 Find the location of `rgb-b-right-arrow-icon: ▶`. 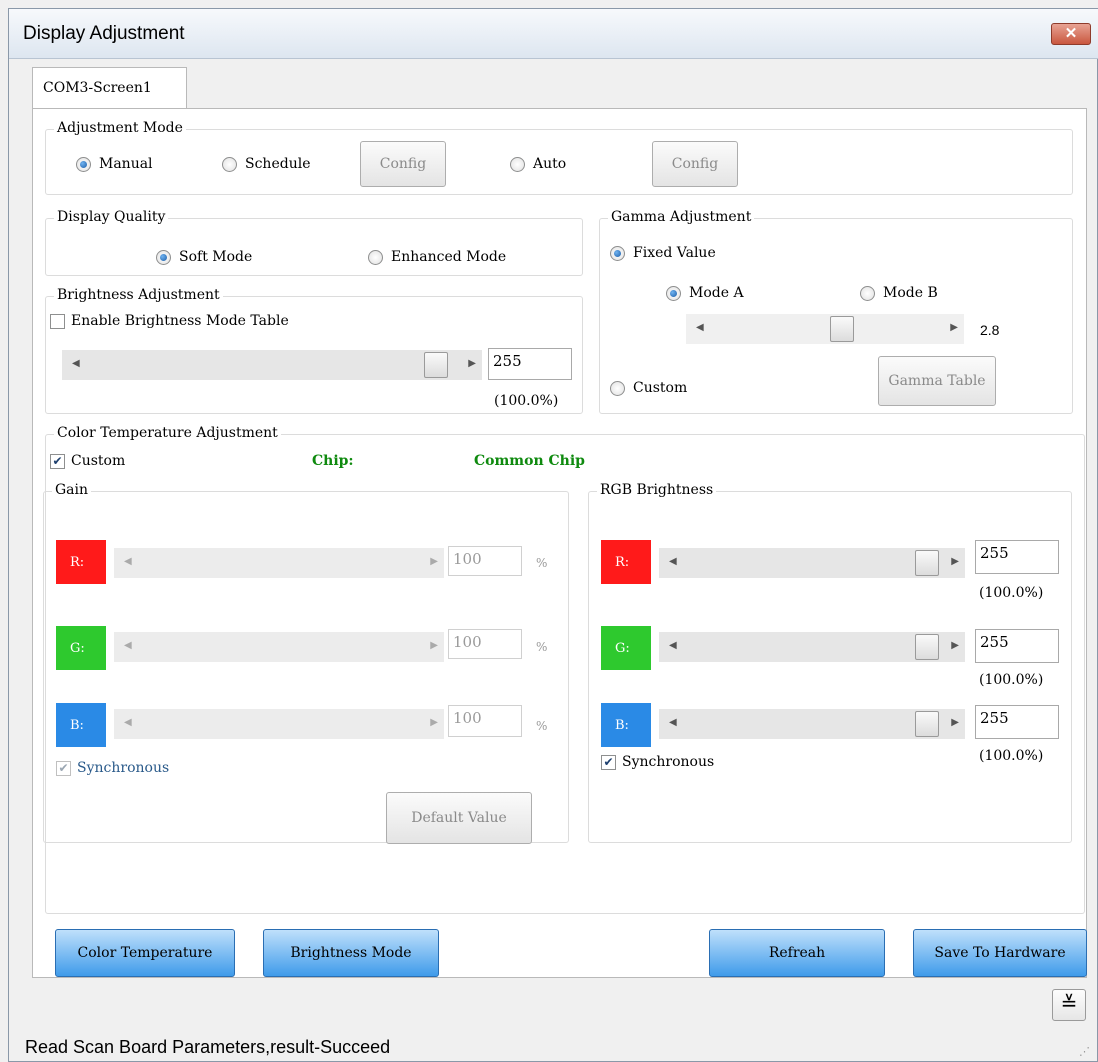

rgb-b-right-arrow-icon: ▶ is located at coordinates (955, 722).